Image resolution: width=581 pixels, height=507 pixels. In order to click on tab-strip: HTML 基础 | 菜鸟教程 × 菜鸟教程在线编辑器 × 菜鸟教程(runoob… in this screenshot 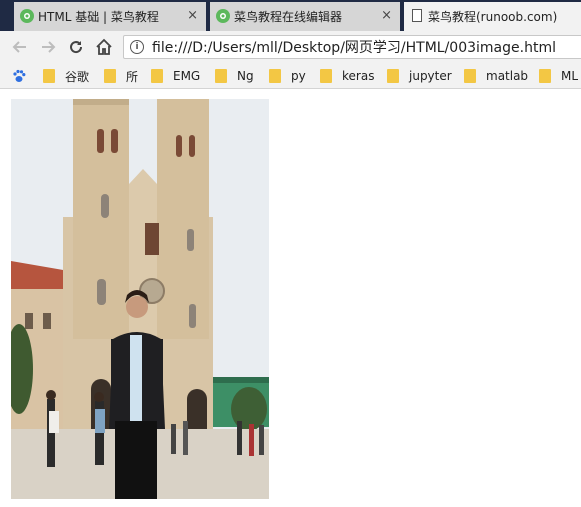, I will do `click(290, 15)`.